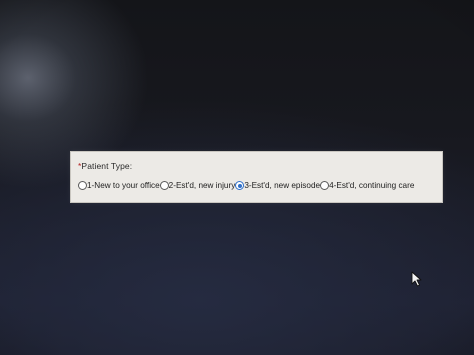 The width and height of the screenshot is (474, 355). Describe the element at coordinates (325, 185) in the screenshot. I see `radio-button-continuing-care` at that location.